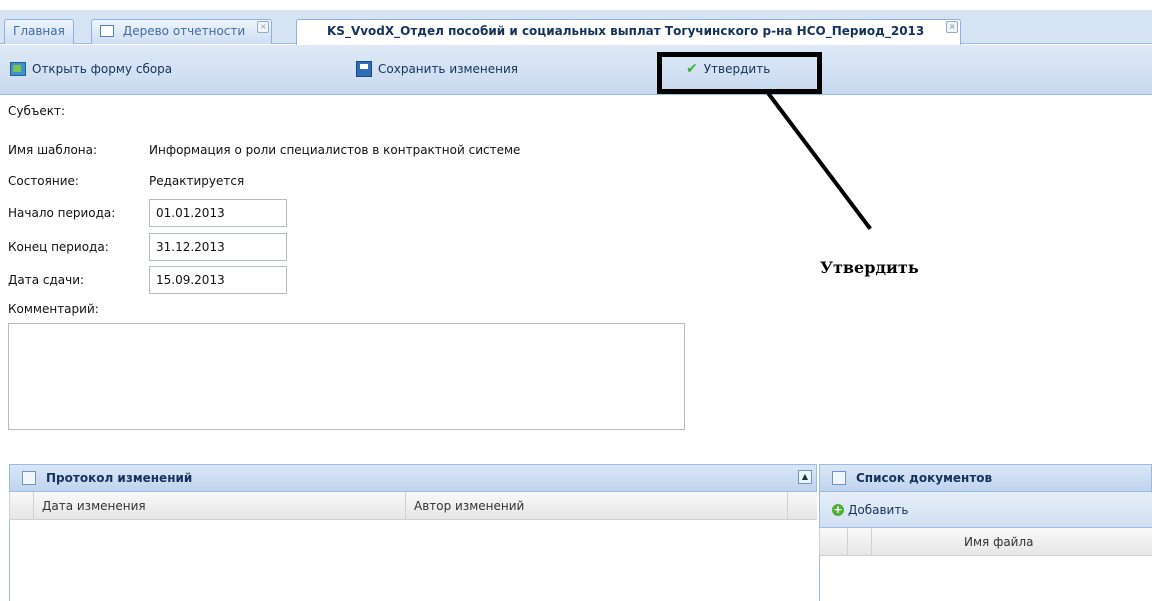 Image resolution: width=1152 pixels, height=601 pixels. I want to click on add-document-button: Добавить, so click(878, 510).